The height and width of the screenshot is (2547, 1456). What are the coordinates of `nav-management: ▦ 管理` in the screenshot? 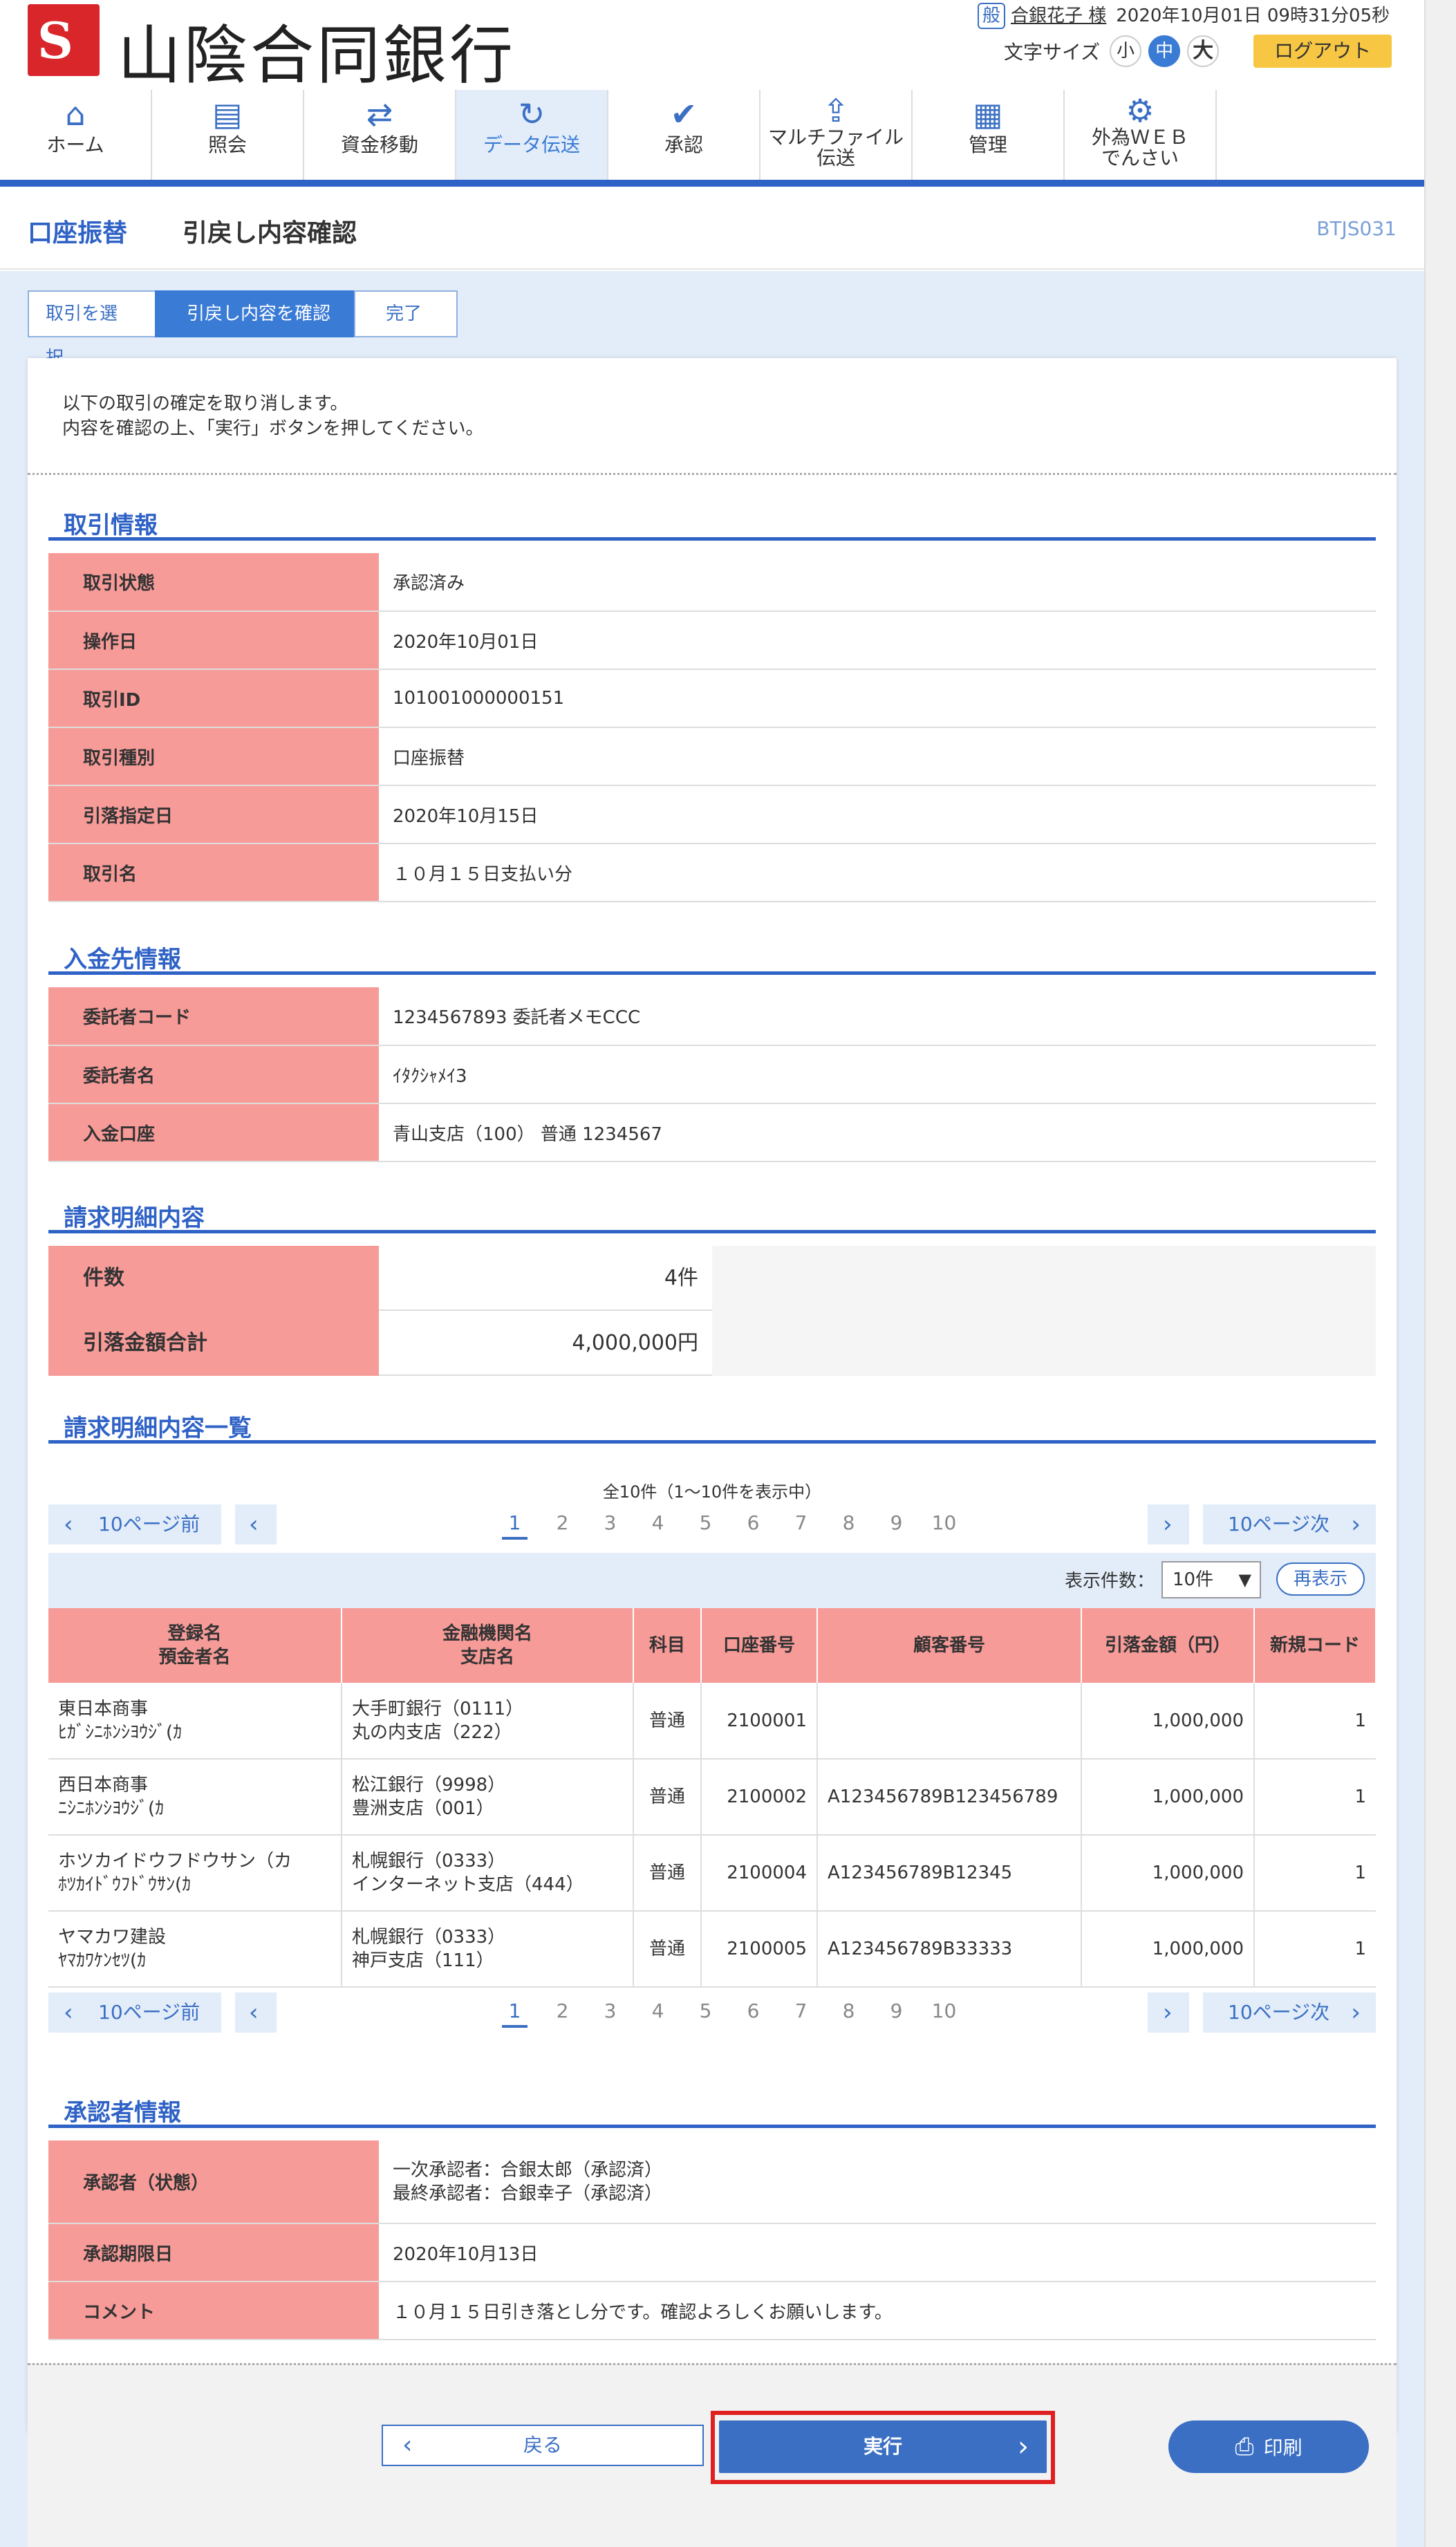 It's located at (989, 135).